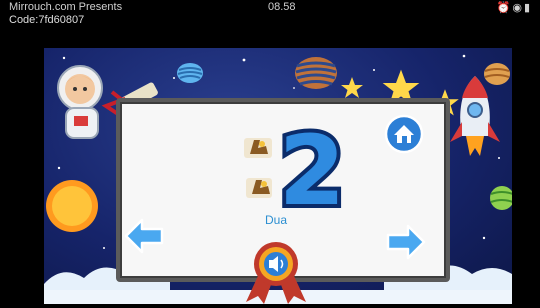  I want to click on status-time: 08.58, so click(282, 7).